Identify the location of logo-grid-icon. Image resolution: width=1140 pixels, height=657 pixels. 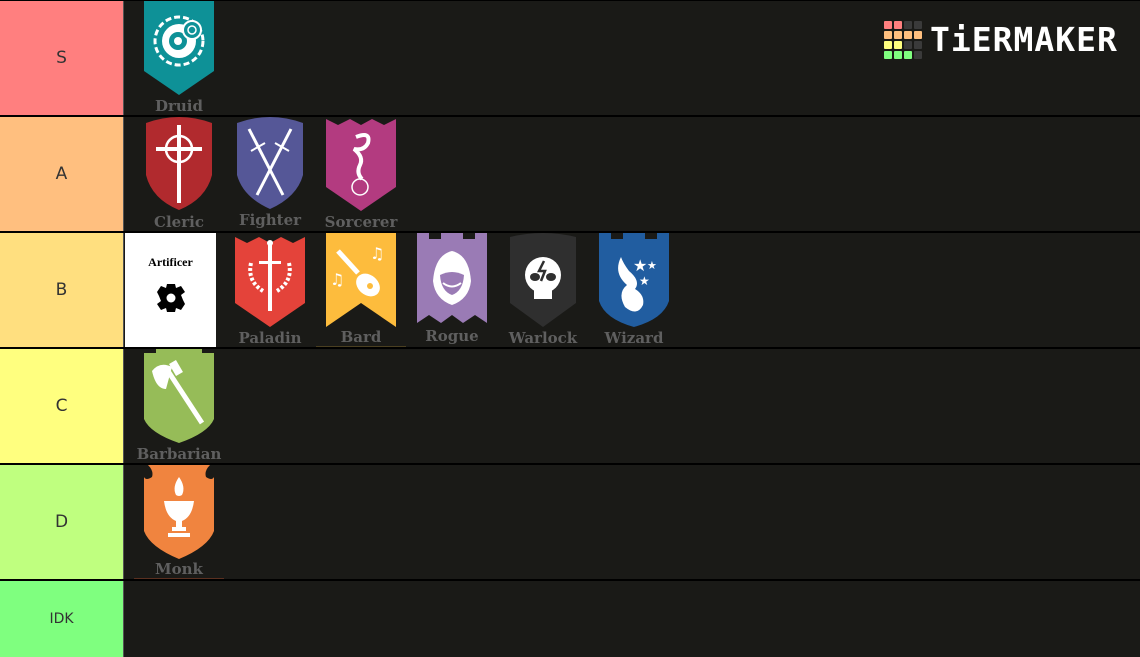
(903, 40).